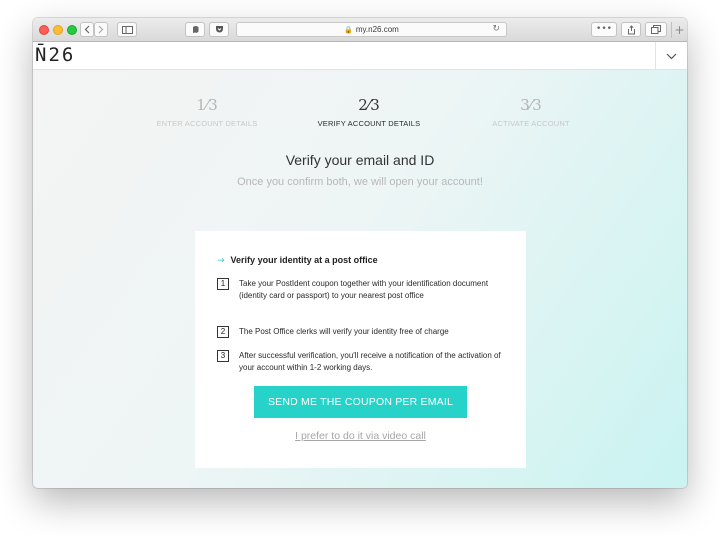 The height and width of the screenshot is (536, 720). I want to click on back-button, so click(87, 29).